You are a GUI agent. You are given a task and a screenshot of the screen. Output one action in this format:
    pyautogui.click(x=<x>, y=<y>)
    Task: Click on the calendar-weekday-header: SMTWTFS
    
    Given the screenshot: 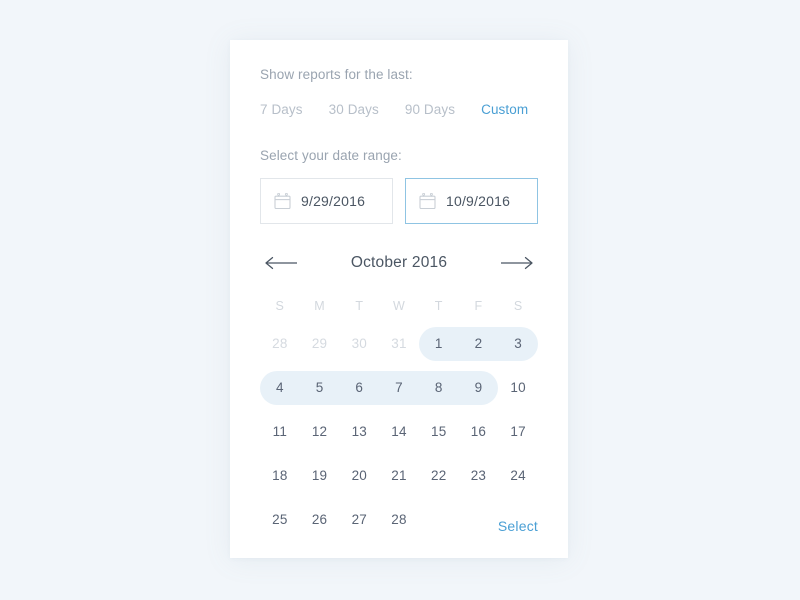 What is the action you would take?
    pyautogui.click(x=399, y=306)
    